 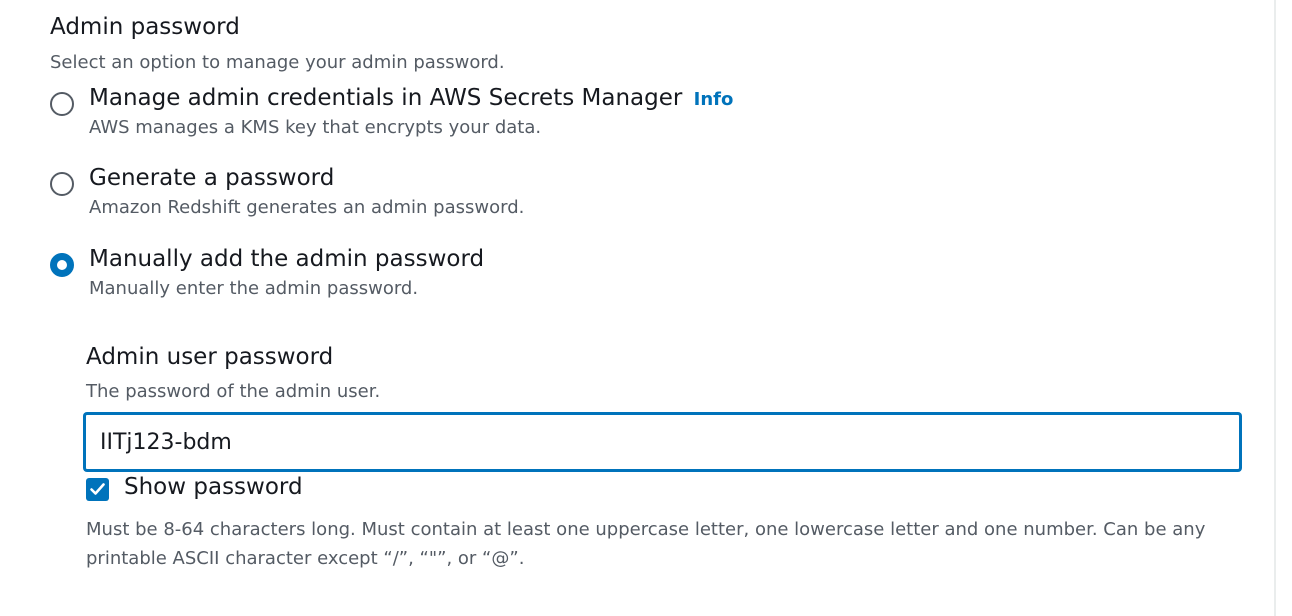 I want to click on option-label-manual-password: Manually add the admin password, so click(x=286, y=259).